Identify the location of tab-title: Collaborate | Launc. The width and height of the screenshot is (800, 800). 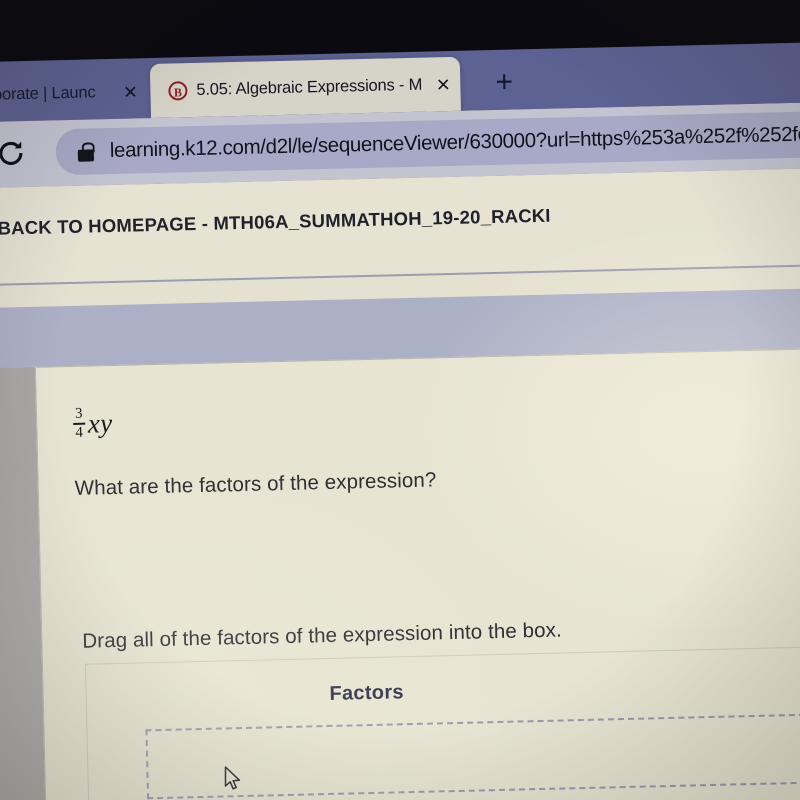
(48, 93).